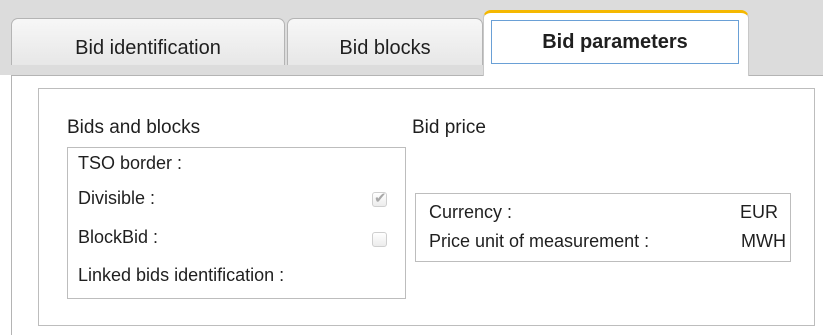  I want to click on price-unit-value: MWH, so click(763, 241).